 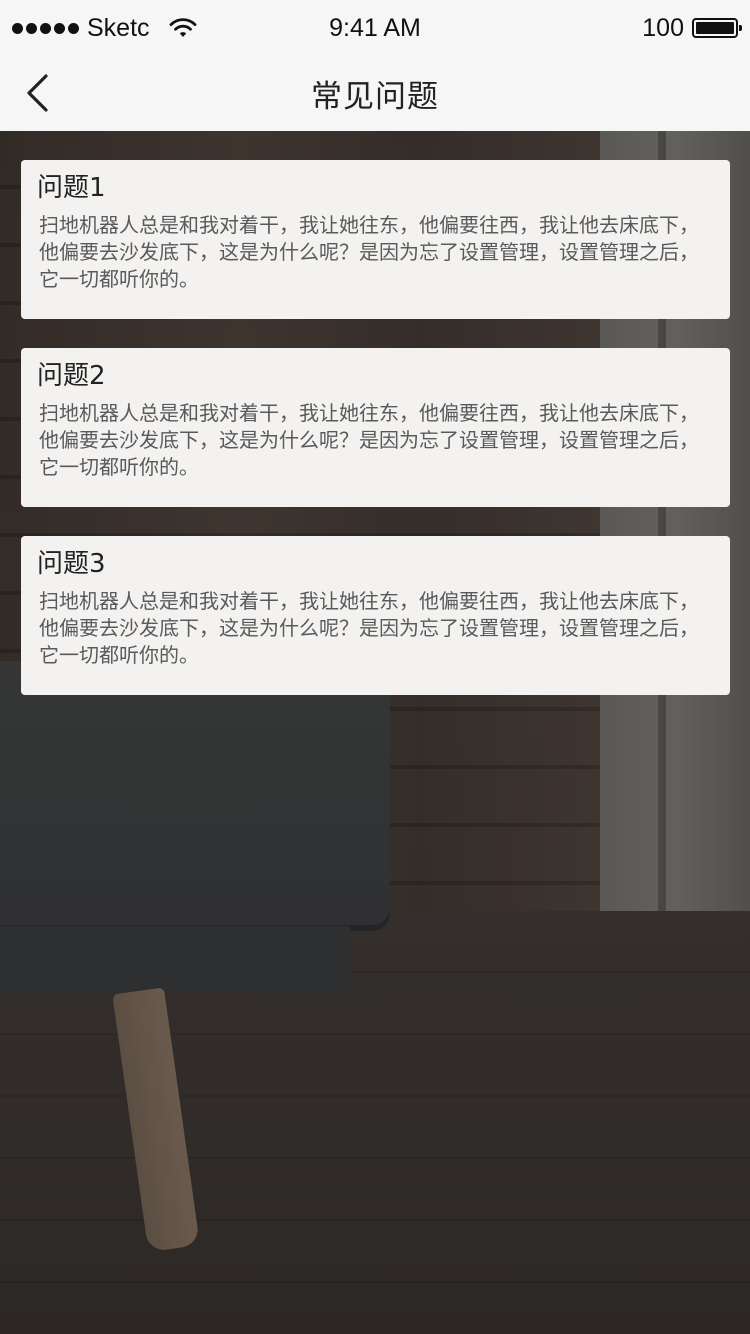 What do you see at coordinates (71, 188) in the screenshot?
I see `faq-question-title: 问题1` at bounding box center [71, 188].